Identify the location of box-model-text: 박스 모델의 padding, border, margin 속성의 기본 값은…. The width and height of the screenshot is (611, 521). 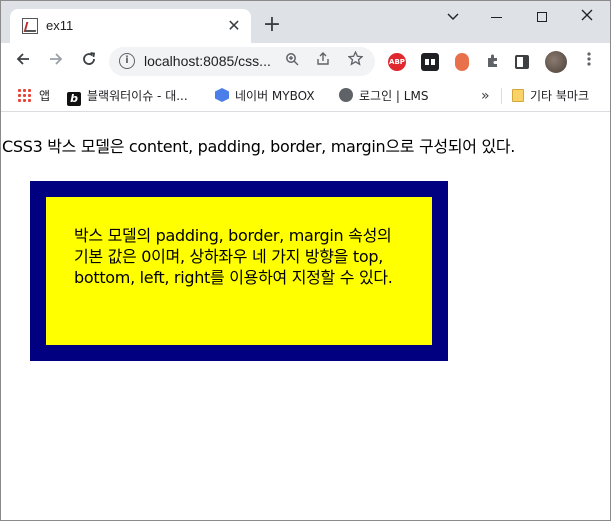
(233, 256).